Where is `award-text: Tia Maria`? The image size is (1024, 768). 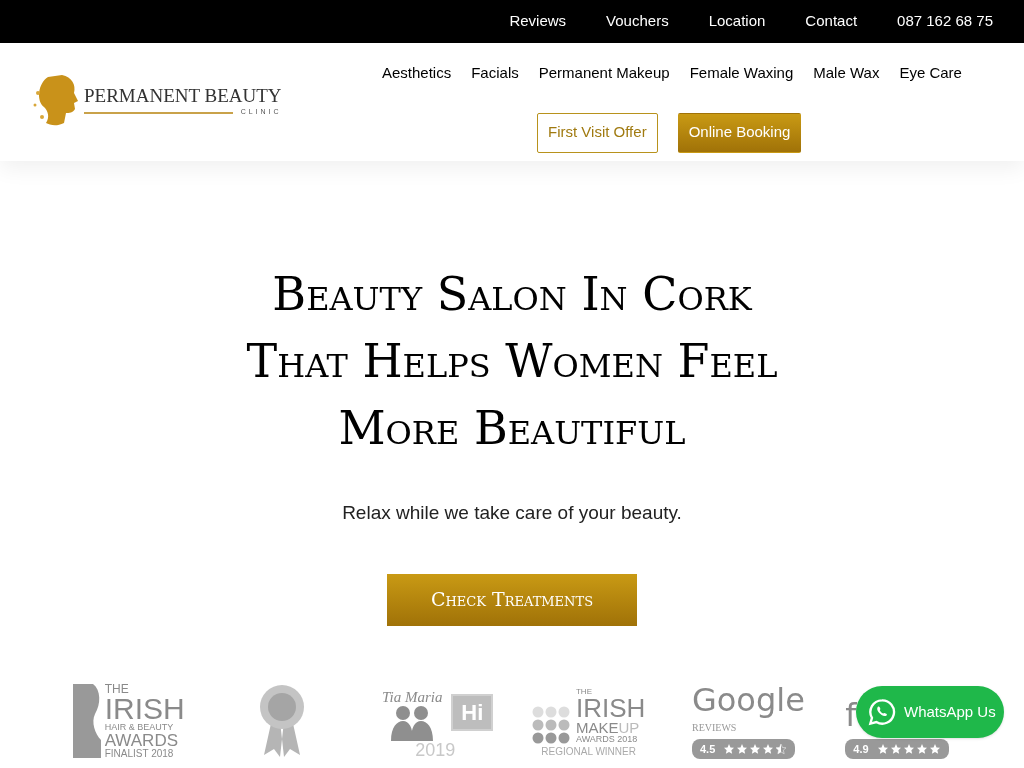
award-text: Tia Maria is located at coordinates (412, 697).